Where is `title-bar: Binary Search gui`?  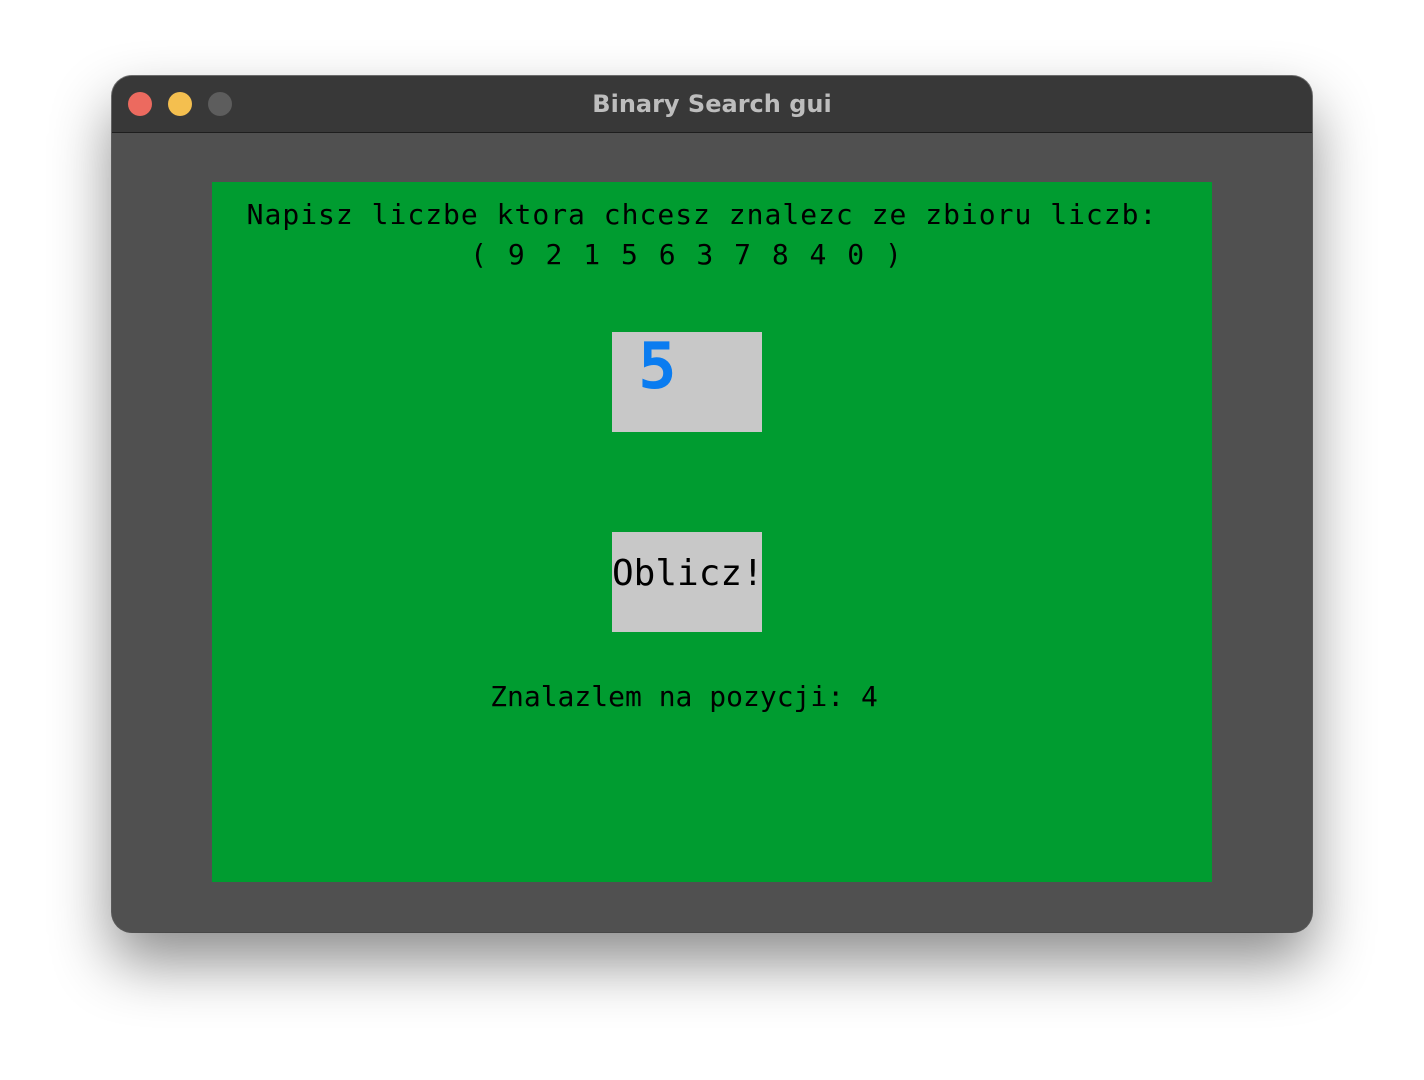 title-bar: Binary Search gui is located at coordinates (712, 104).